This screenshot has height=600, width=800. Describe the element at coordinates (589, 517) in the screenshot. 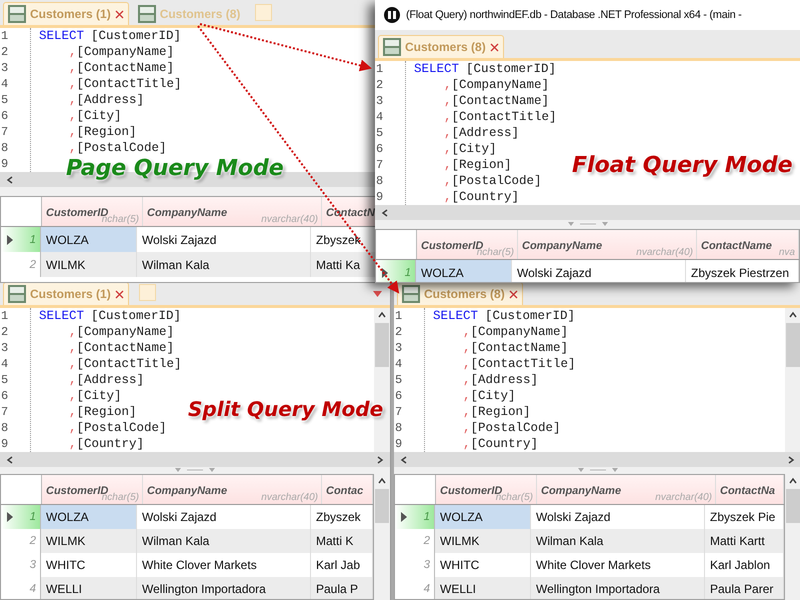

I see `table-row: 1 WOLZA Wolski Zajazd Zbyszek Pie` at that location.